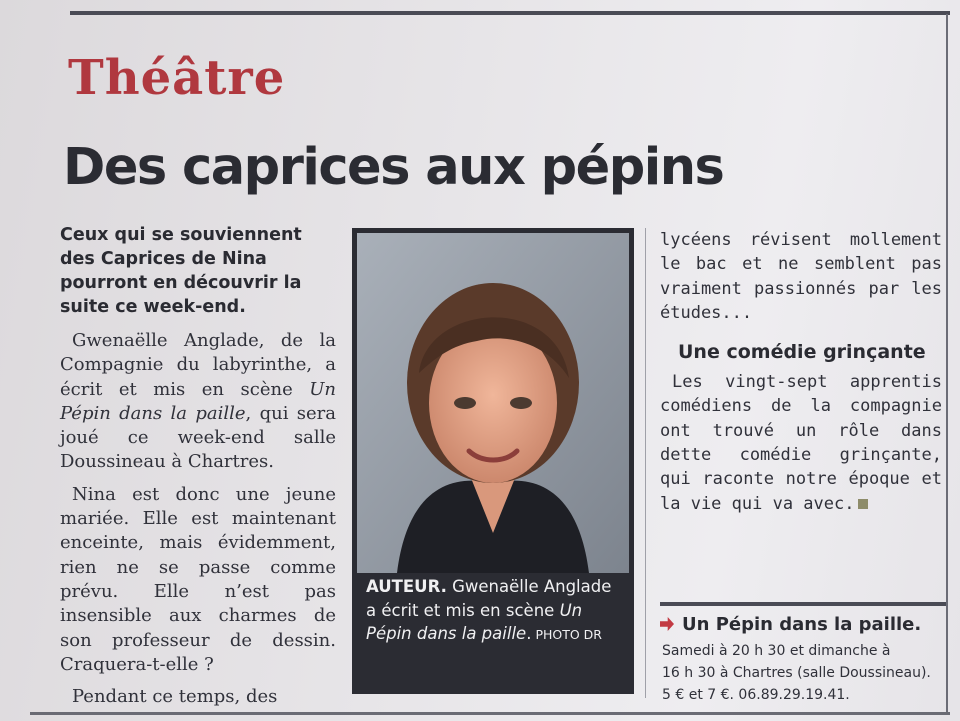 The image size is (960, 721). I want to click on paragraph-3: Pendant ce temps, des, so click(175, 697).